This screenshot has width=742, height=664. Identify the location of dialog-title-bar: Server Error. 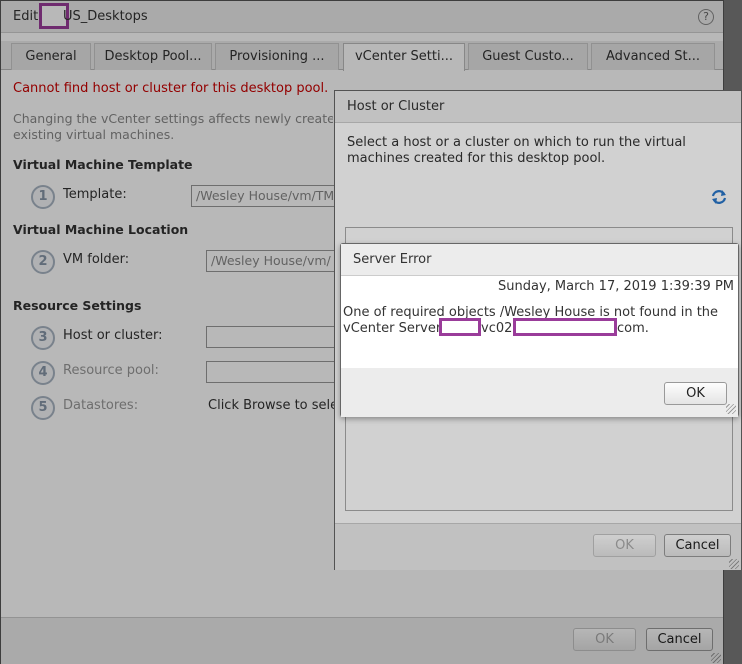
(539, 260).